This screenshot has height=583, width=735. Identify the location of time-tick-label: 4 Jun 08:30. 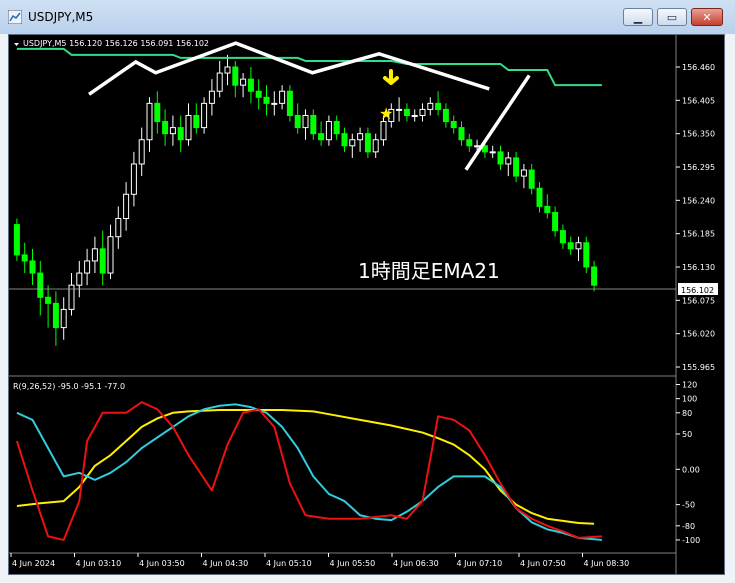
(607, 563).